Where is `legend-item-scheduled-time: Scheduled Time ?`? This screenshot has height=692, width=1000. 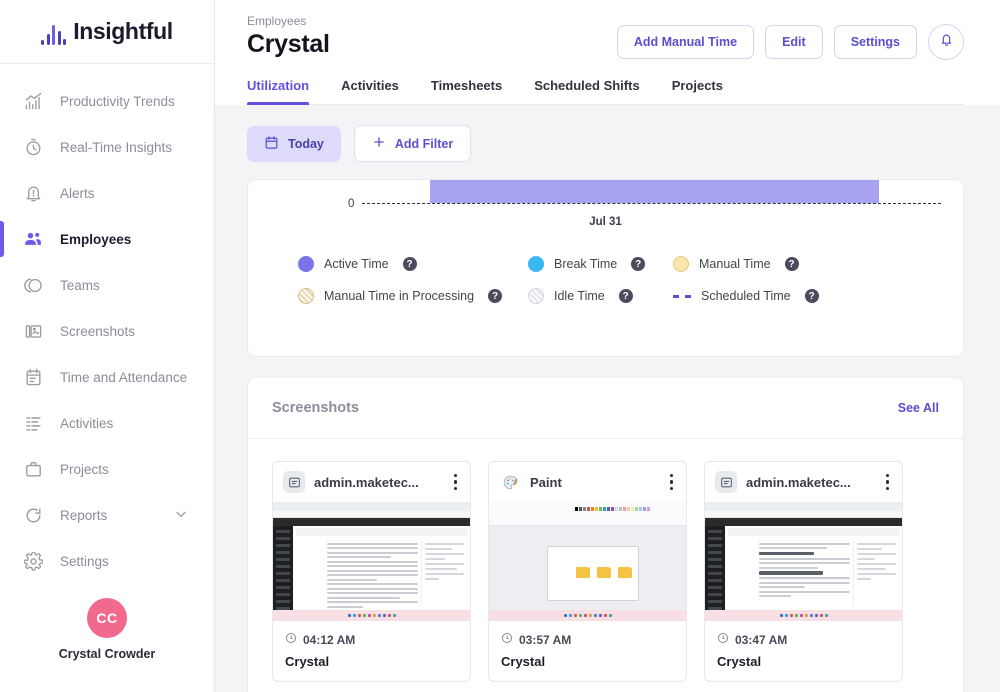
legend-item-scheduled-time: Scheduled Time ? is located at coordinates (746, 296).